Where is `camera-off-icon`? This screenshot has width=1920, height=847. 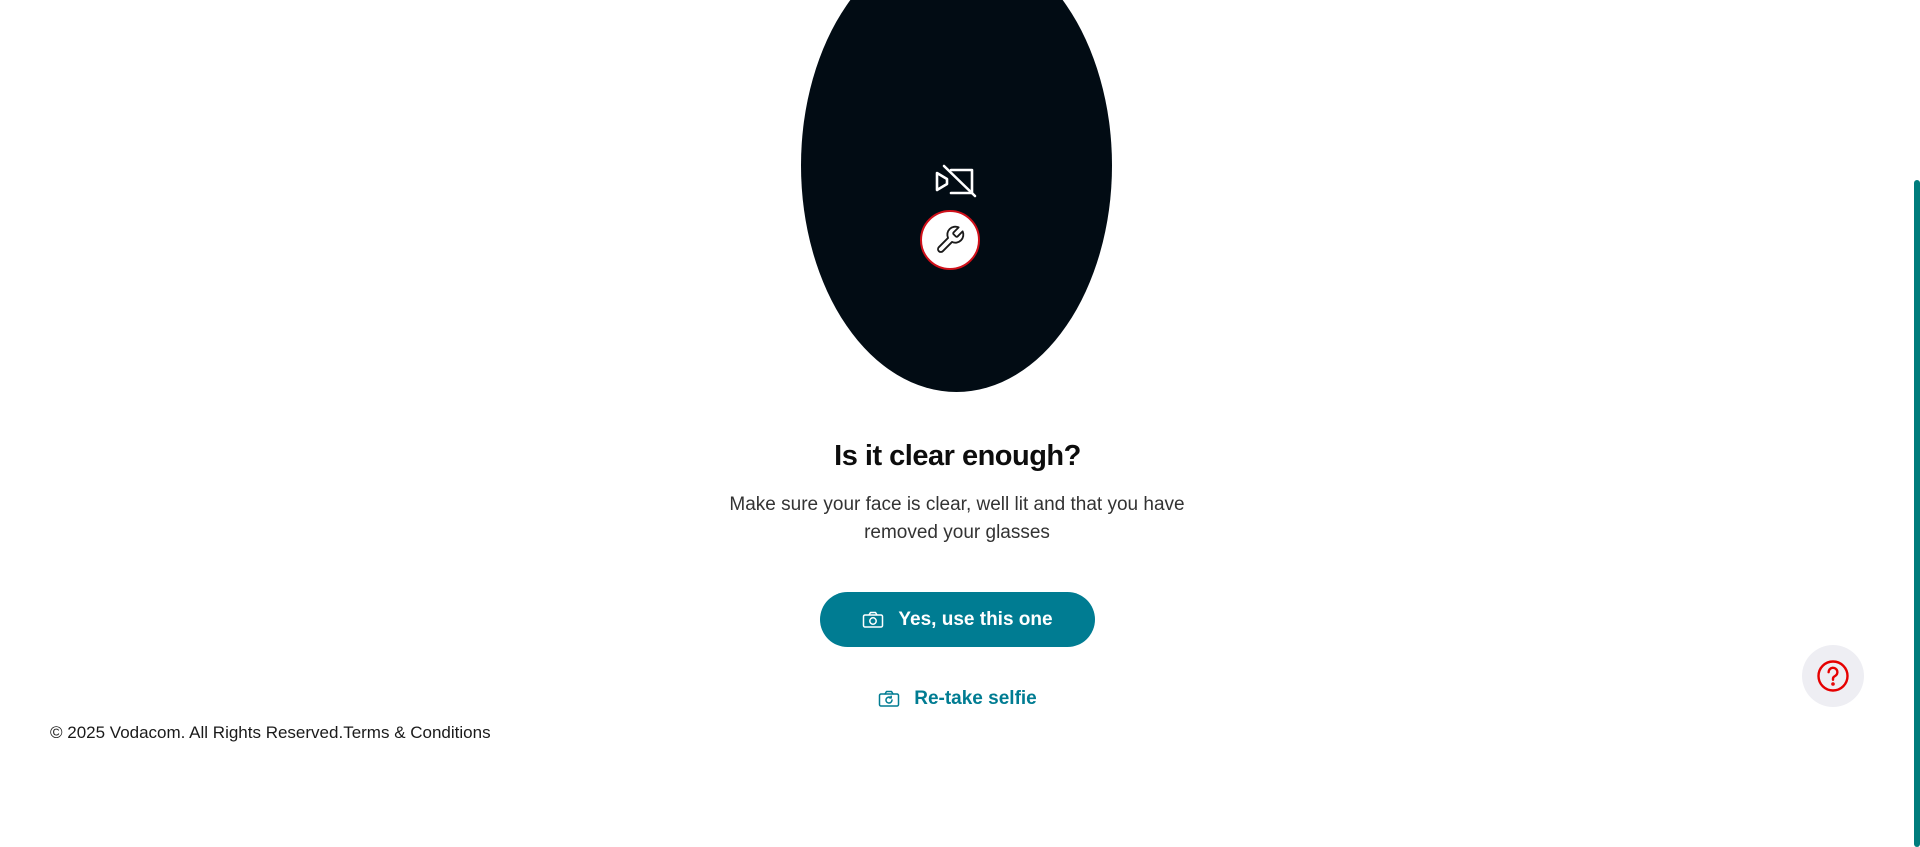 camera-off-icon is located at coordinates (956, 181).